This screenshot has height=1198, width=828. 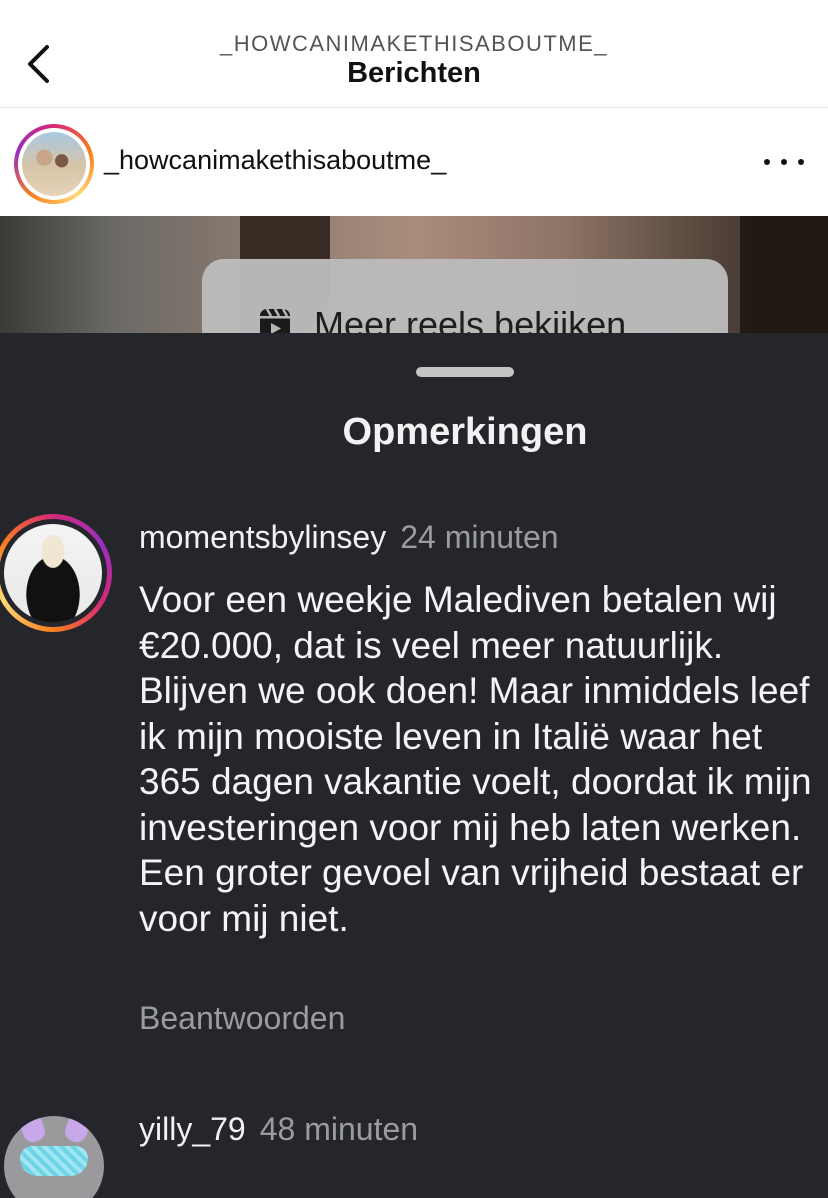 I want to click on comment-header: momentsbylinsey 24 minuten, so click(x=349, y=537).